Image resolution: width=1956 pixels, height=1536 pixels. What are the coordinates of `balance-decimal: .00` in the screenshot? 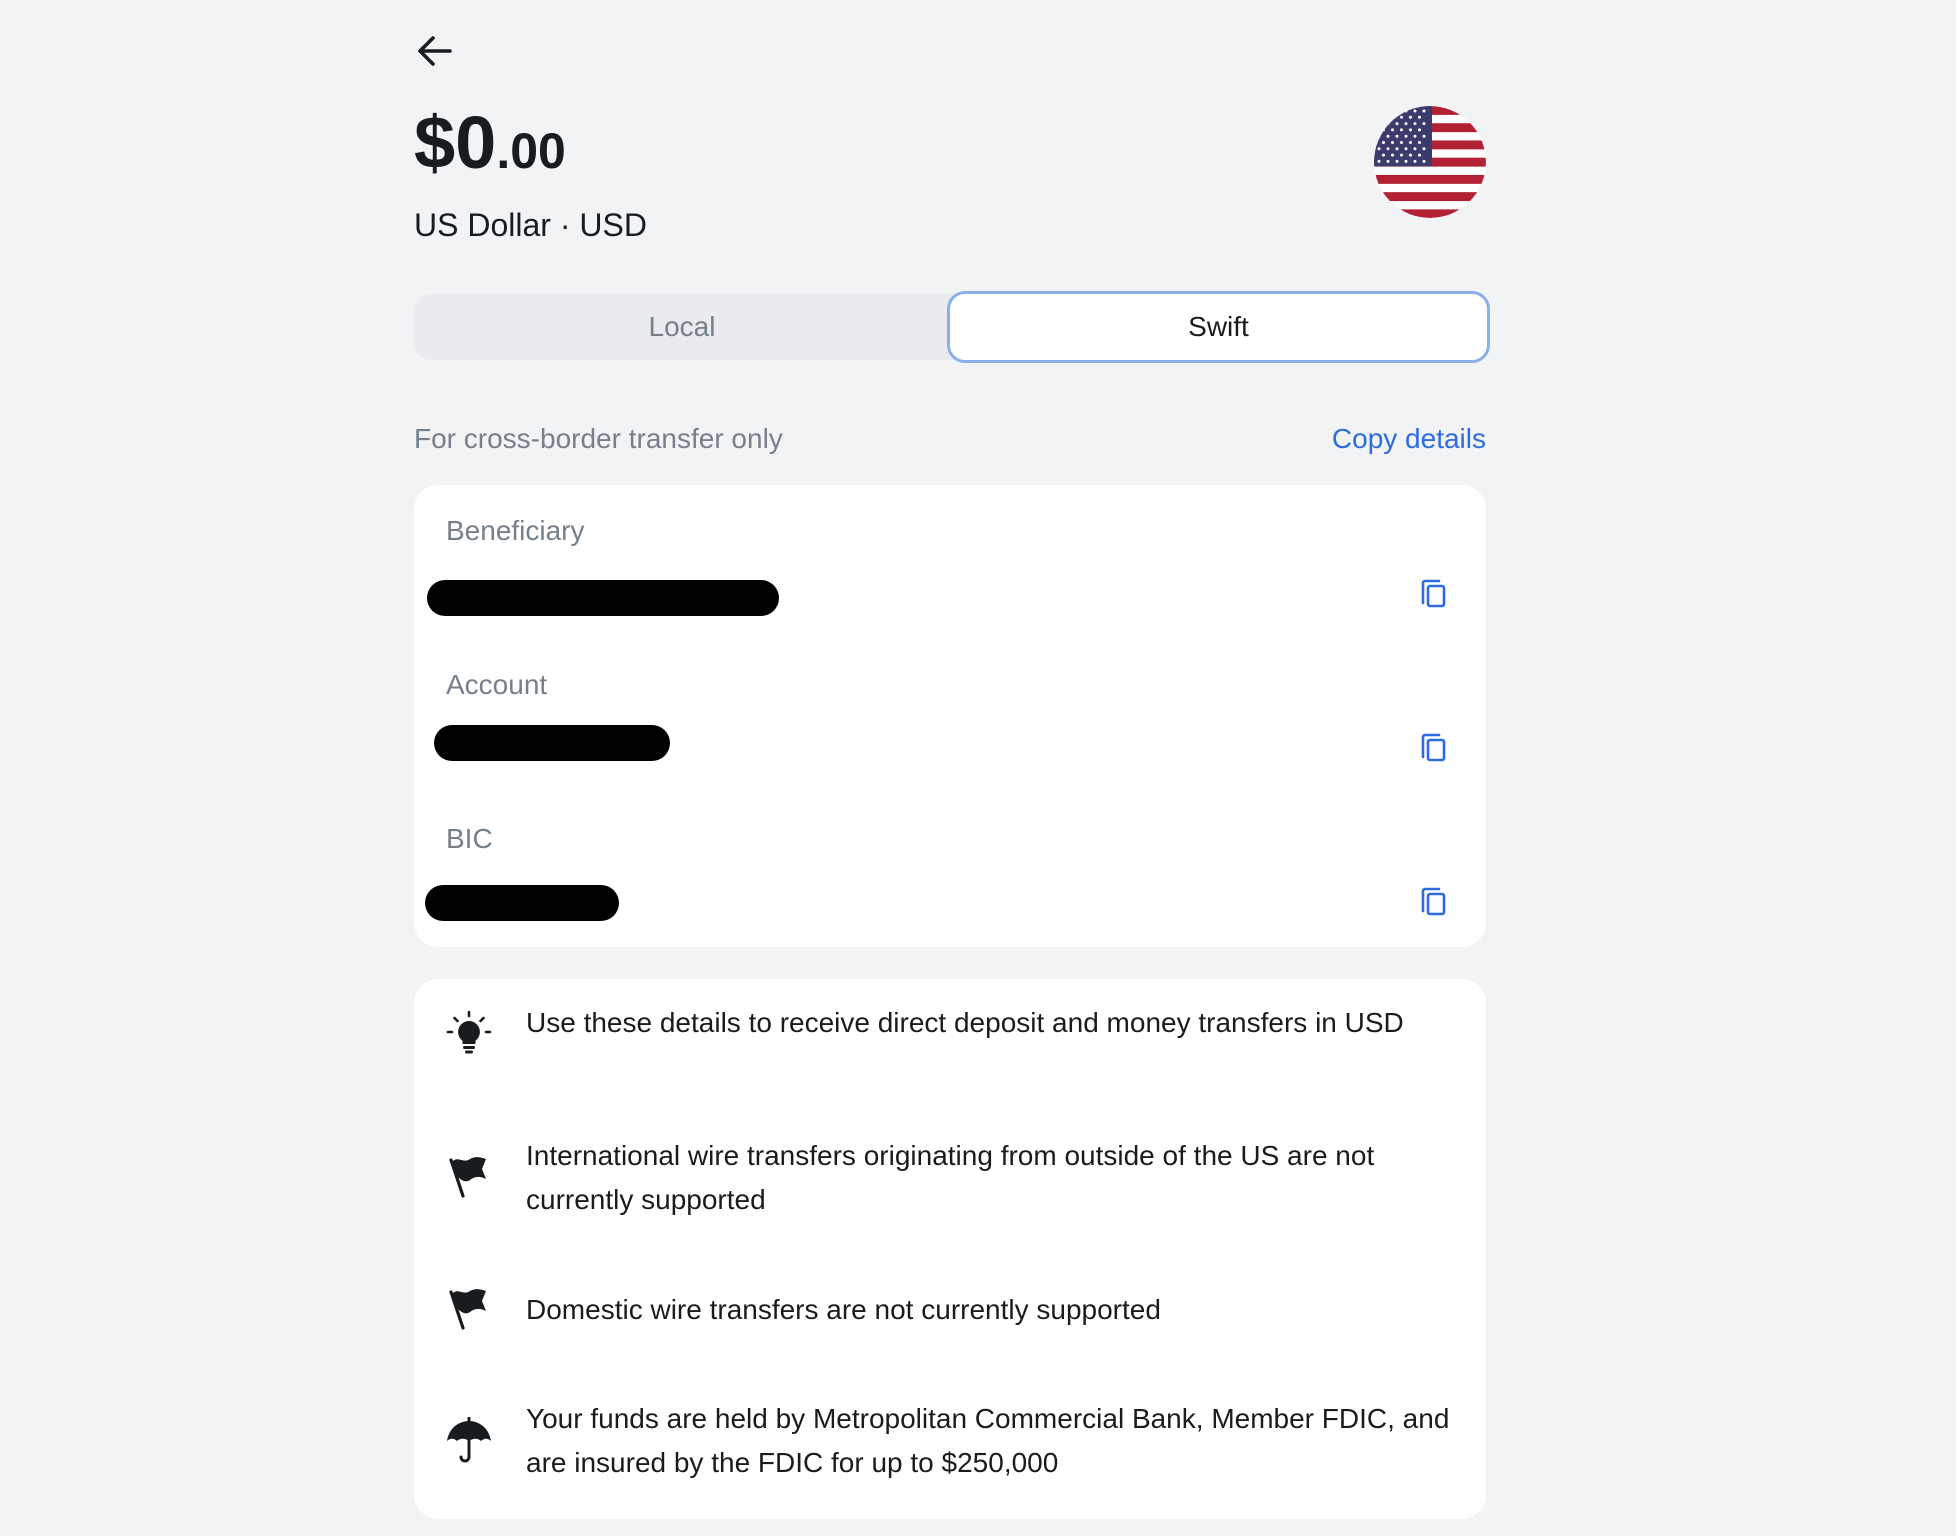 It's located at (531, 151).